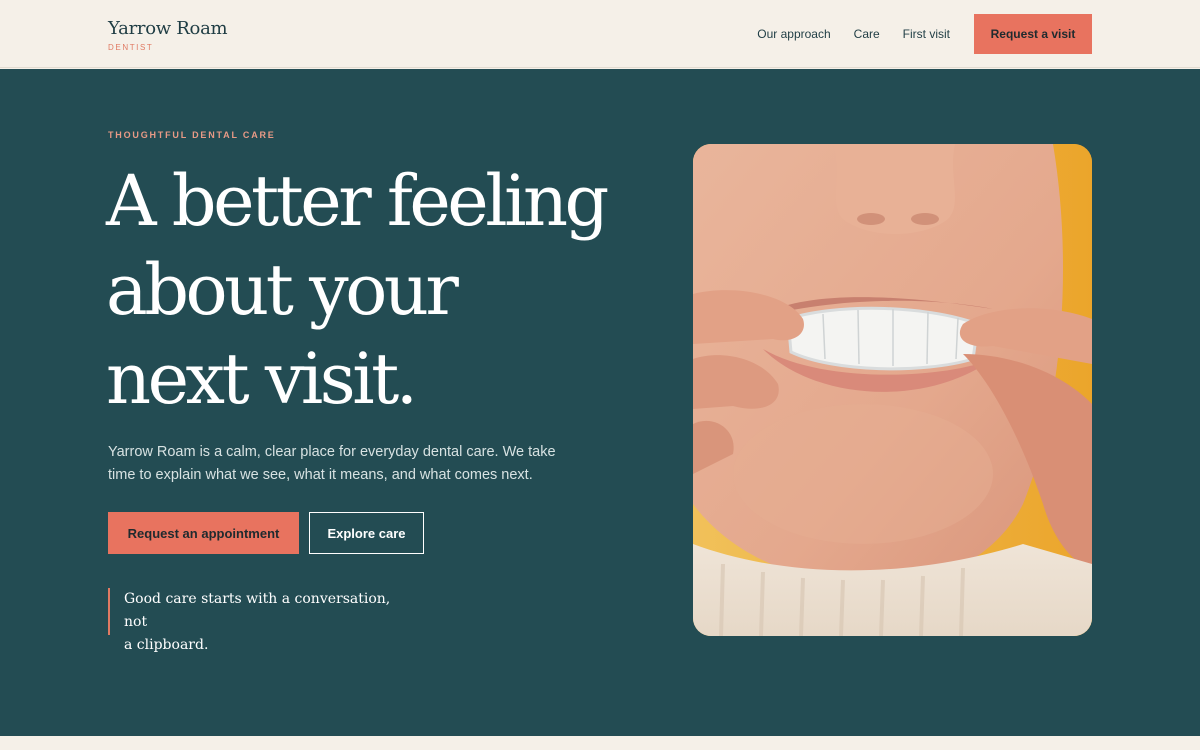  Describe the element at coordinates (1033, 34) in the screenshot. I see `request-visit-button: Request a visit` at that location.